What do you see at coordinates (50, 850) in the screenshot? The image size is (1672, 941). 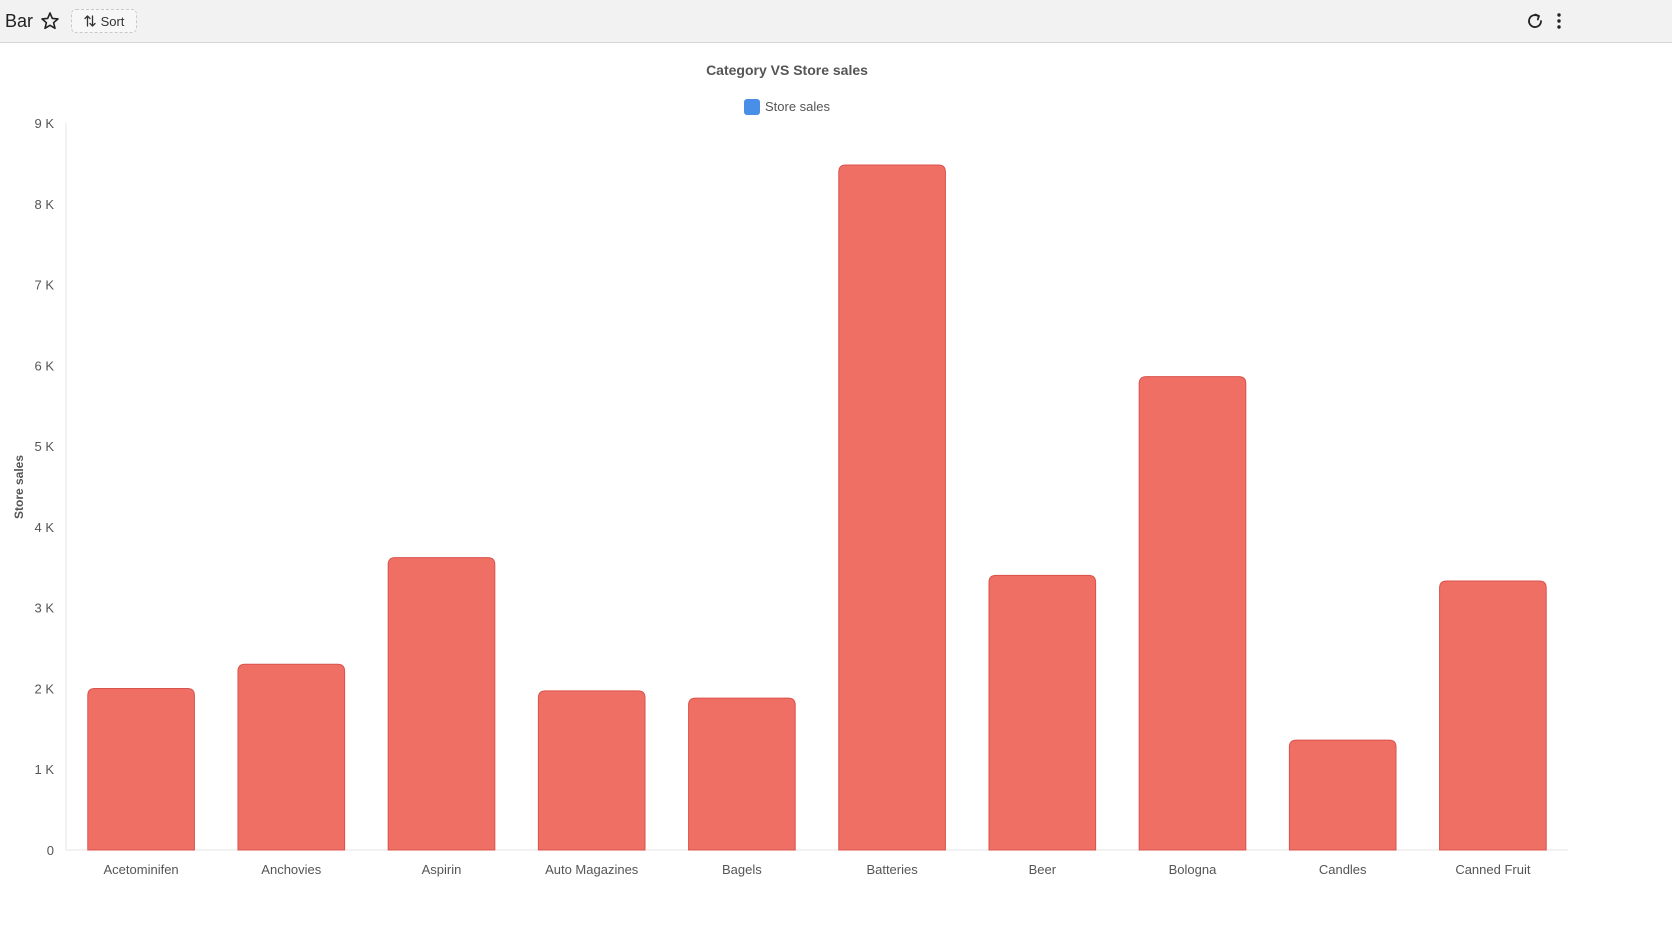 I see `y-tick-label: 0` at bounding box center [50, 850].